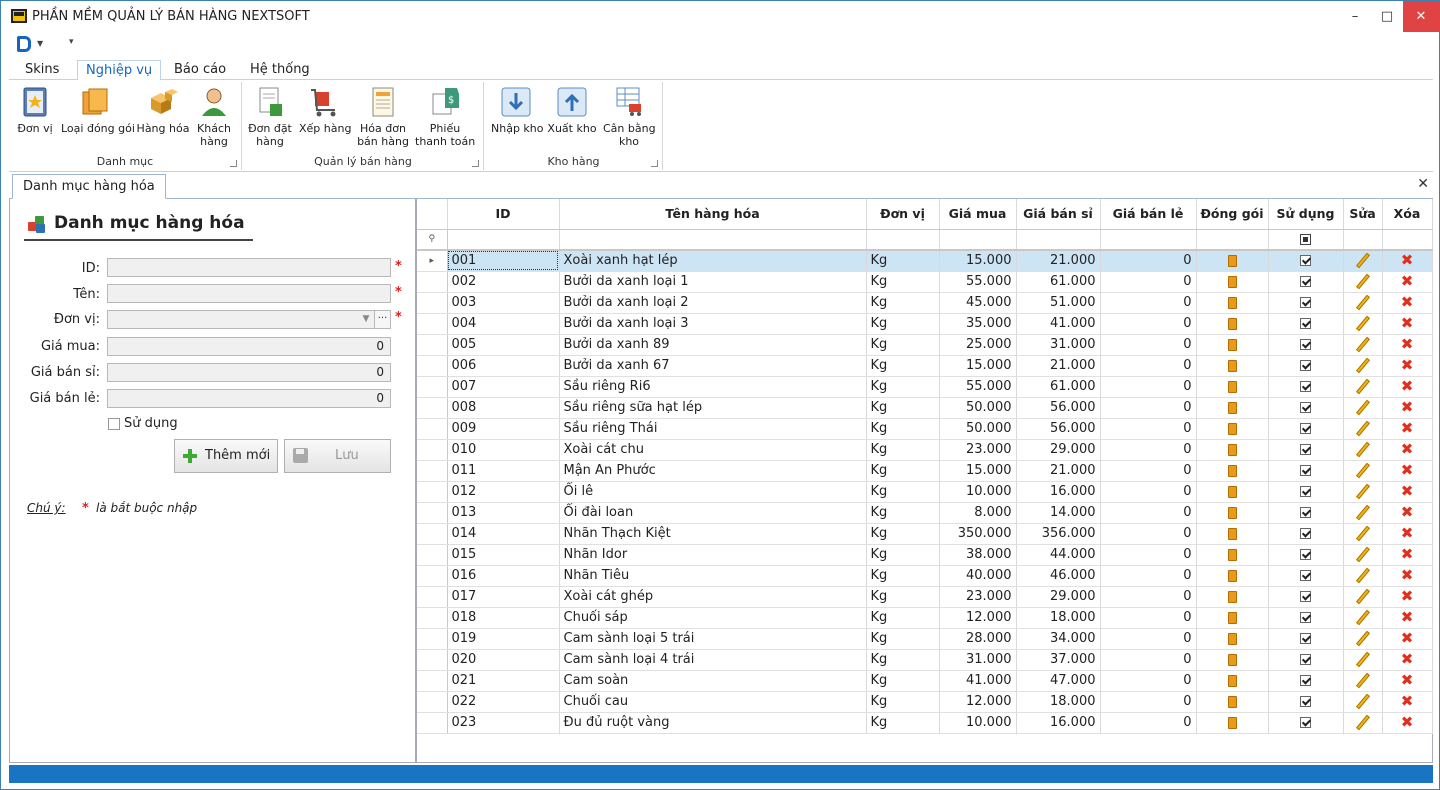 The width and height of the screenshot is (1440, 790). What do you see at coordinates (978, 366) in the screenshot?
I see `purchase-price-cell: 15.000` at bounding box center [978, 366].